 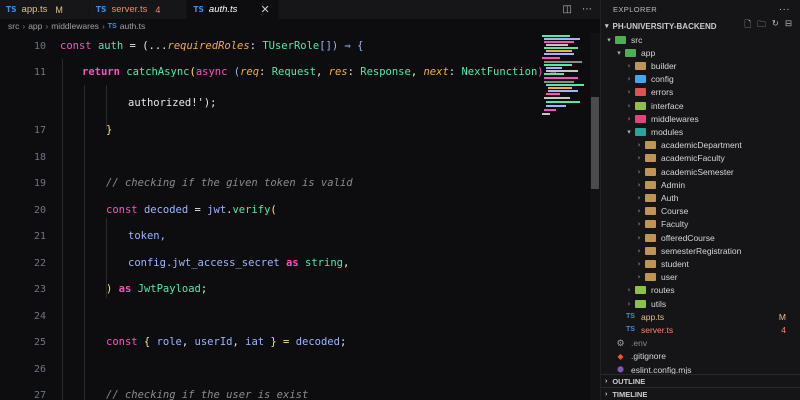 I want to click on new-folder-icon: 🗀, so click(x=761, y=26).